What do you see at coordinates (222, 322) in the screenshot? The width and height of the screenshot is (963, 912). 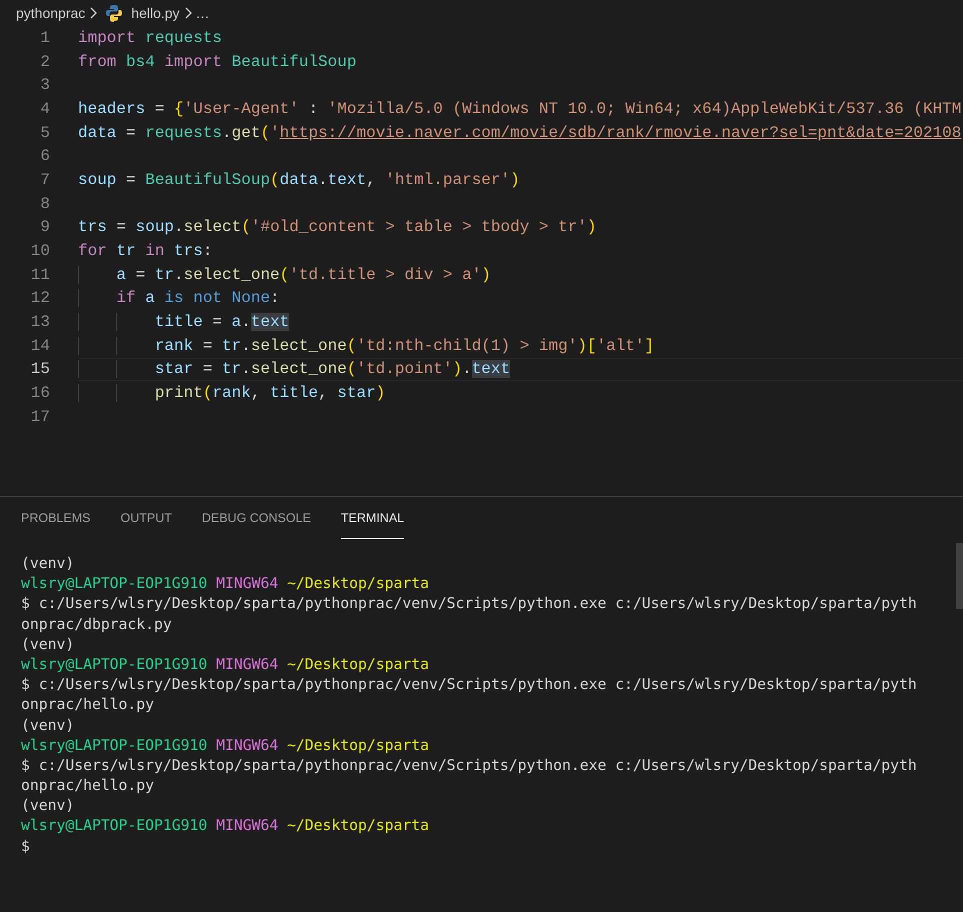 I see `code-line: title = a.text` at bounding box center [222, 322].